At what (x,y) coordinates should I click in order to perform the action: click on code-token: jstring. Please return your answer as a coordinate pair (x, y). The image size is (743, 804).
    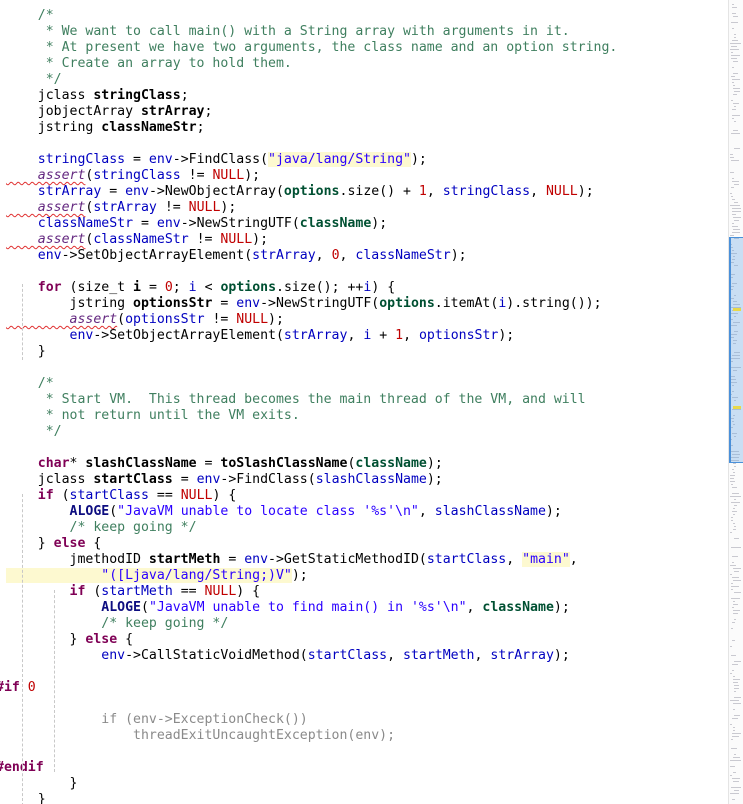
    Looking at the image, I should click on (54, 127).